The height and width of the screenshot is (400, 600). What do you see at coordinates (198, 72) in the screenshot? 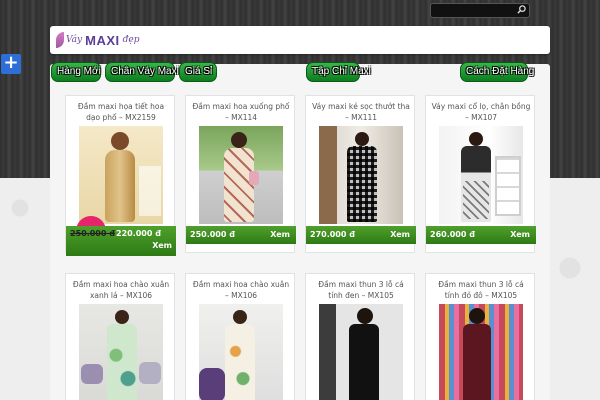
I see `nav-gia-si: Giá Sỉ` at bounding box center [198, 72].